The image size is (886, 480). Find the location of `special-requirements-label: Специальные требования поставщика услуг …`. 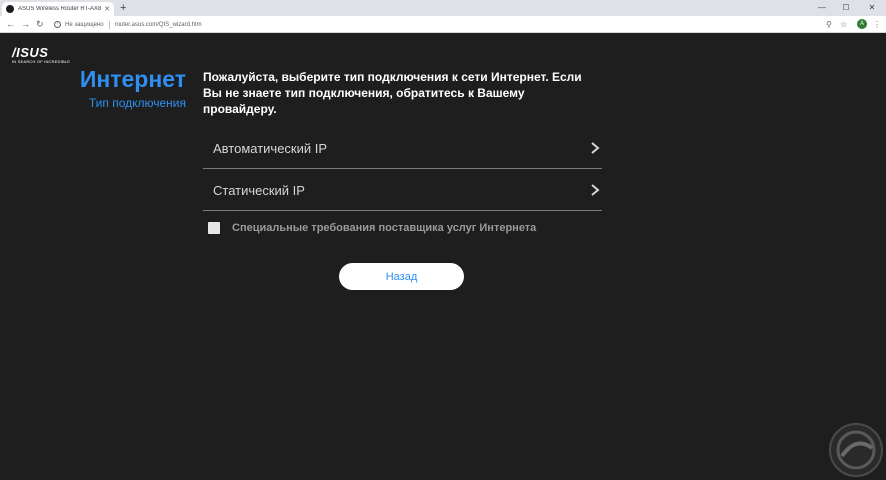

special-requirements-label: Специальные требования поставщика услуг … is located at coordinates (384, 228).